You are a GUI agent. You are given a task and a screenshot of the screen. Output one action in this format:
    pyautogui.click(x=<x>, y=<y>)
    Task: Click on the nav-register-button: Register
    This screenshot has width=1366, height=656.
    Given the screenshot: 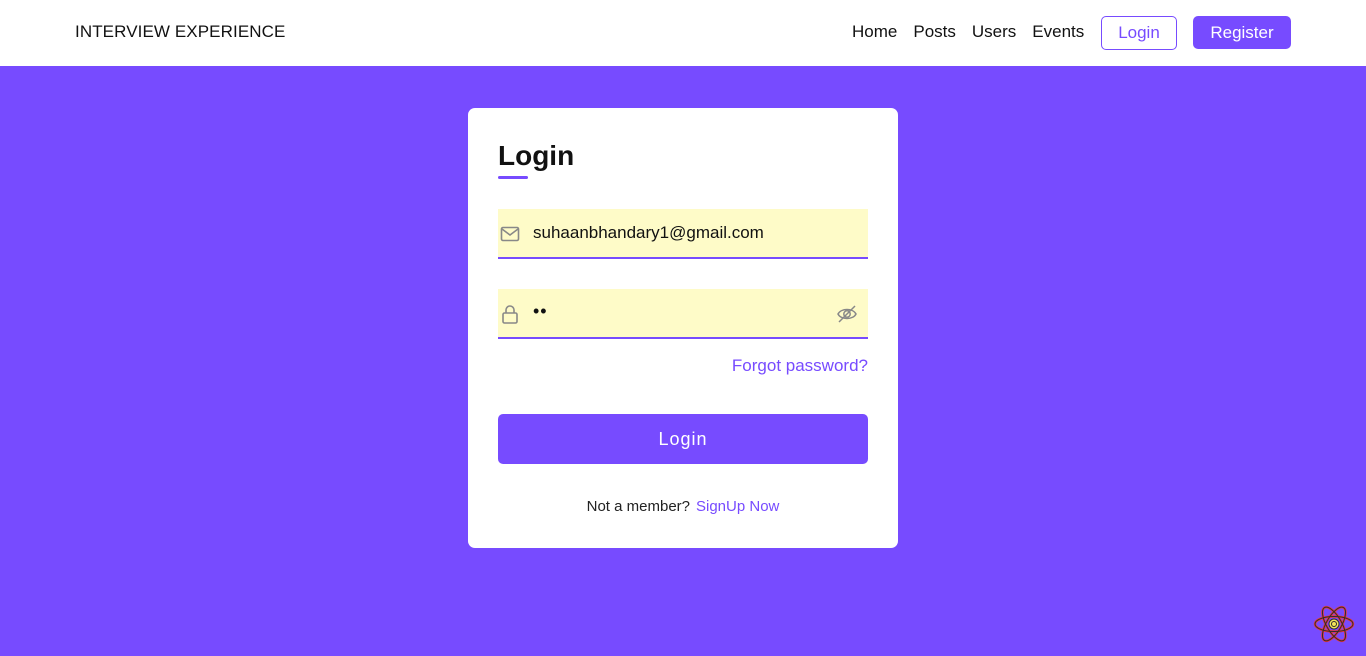 What is the action you would take?
    pyautogui.click(x=1242, y=32)
    